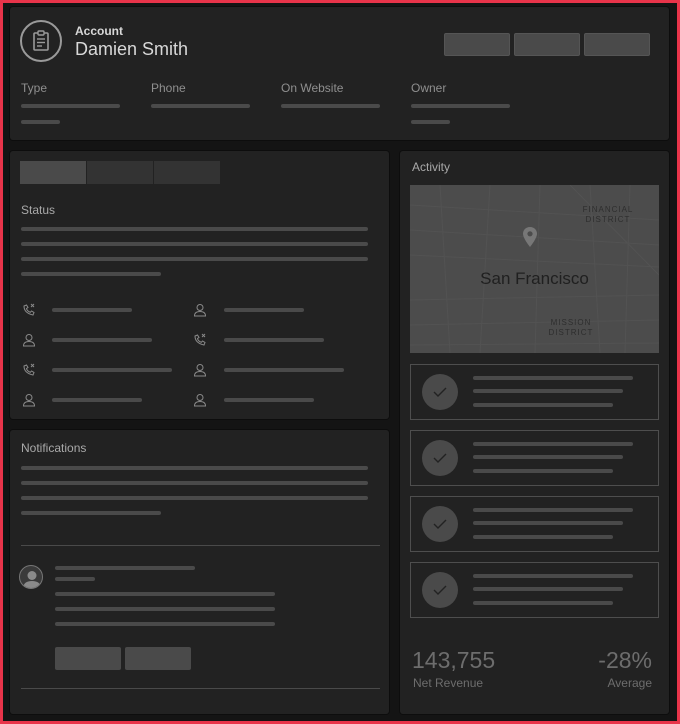 The height and width of the screenshot is (724, 680). I want to click on field-value-owner, so click(460, 106).